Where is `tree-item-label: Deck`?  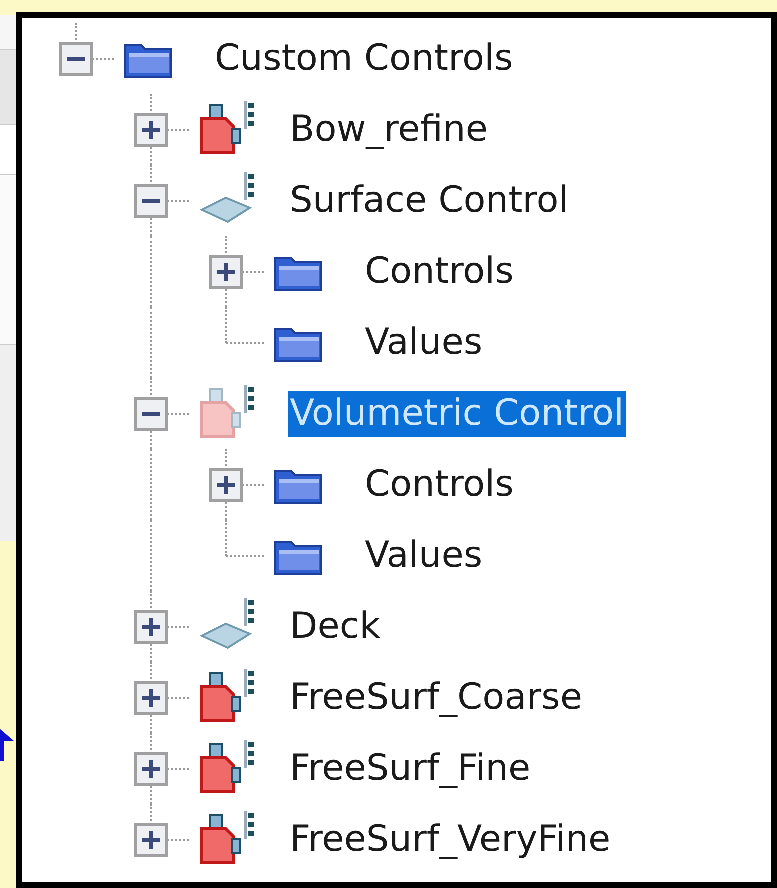
tree-item-label: Deck is located at coordinates (335, 627).